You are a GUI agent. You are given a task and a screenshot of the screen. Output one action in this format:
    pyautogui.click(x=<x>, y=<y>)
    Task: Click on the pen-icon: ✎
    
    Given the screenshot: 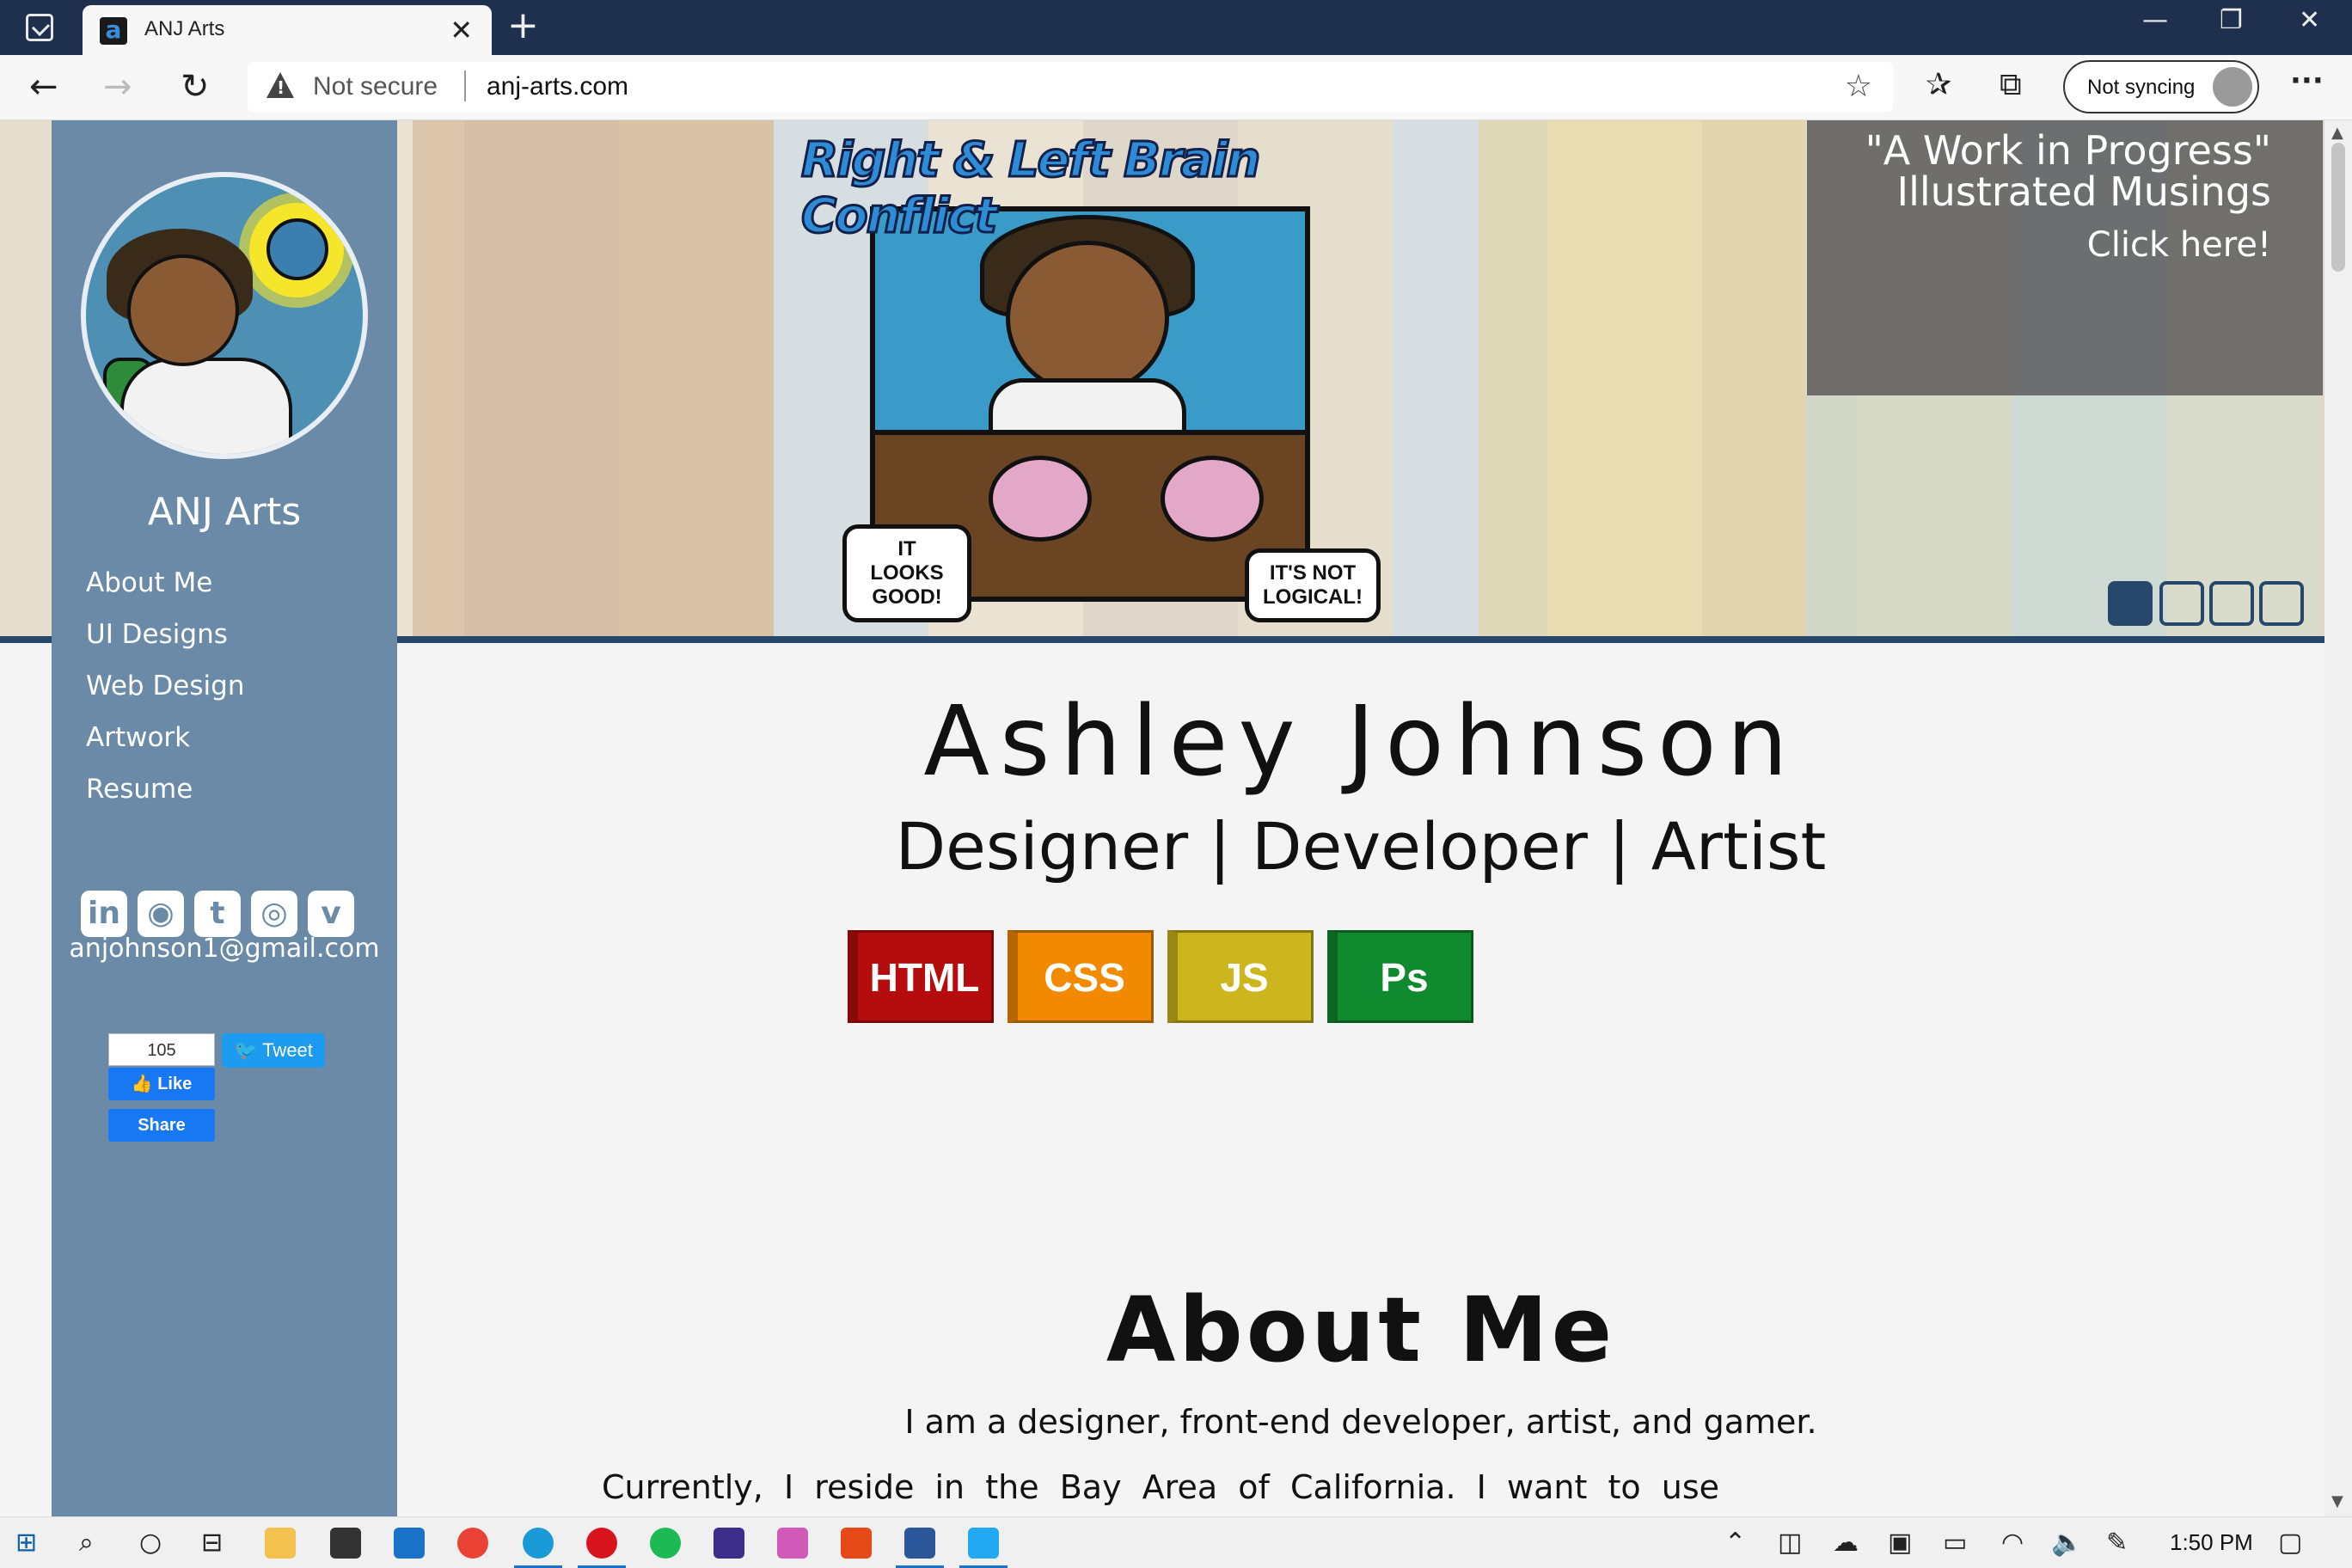 What is the action you would take?
    pyautogui.click(x=2117, y=1543)
    